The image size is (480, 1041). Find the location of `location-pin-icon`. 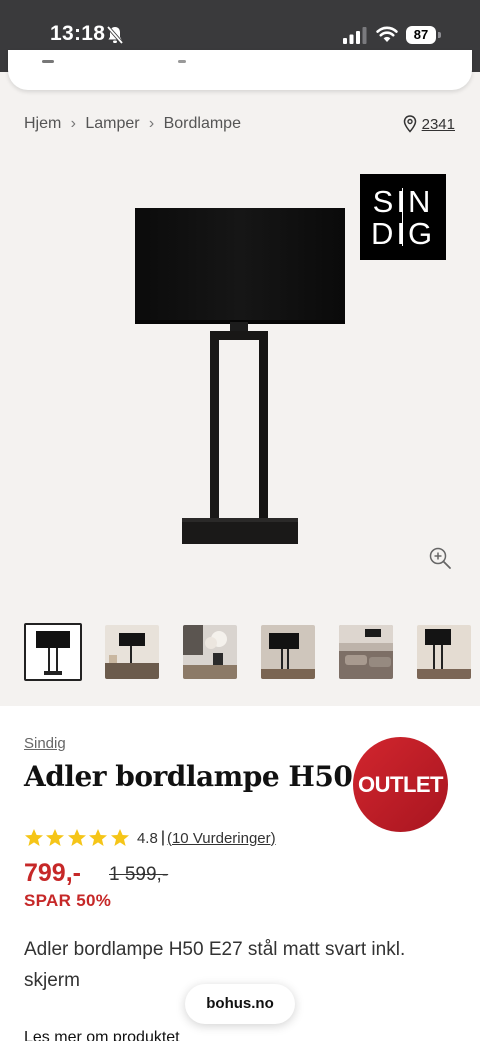

location-pin-icon is located at coordinates (409, 124).